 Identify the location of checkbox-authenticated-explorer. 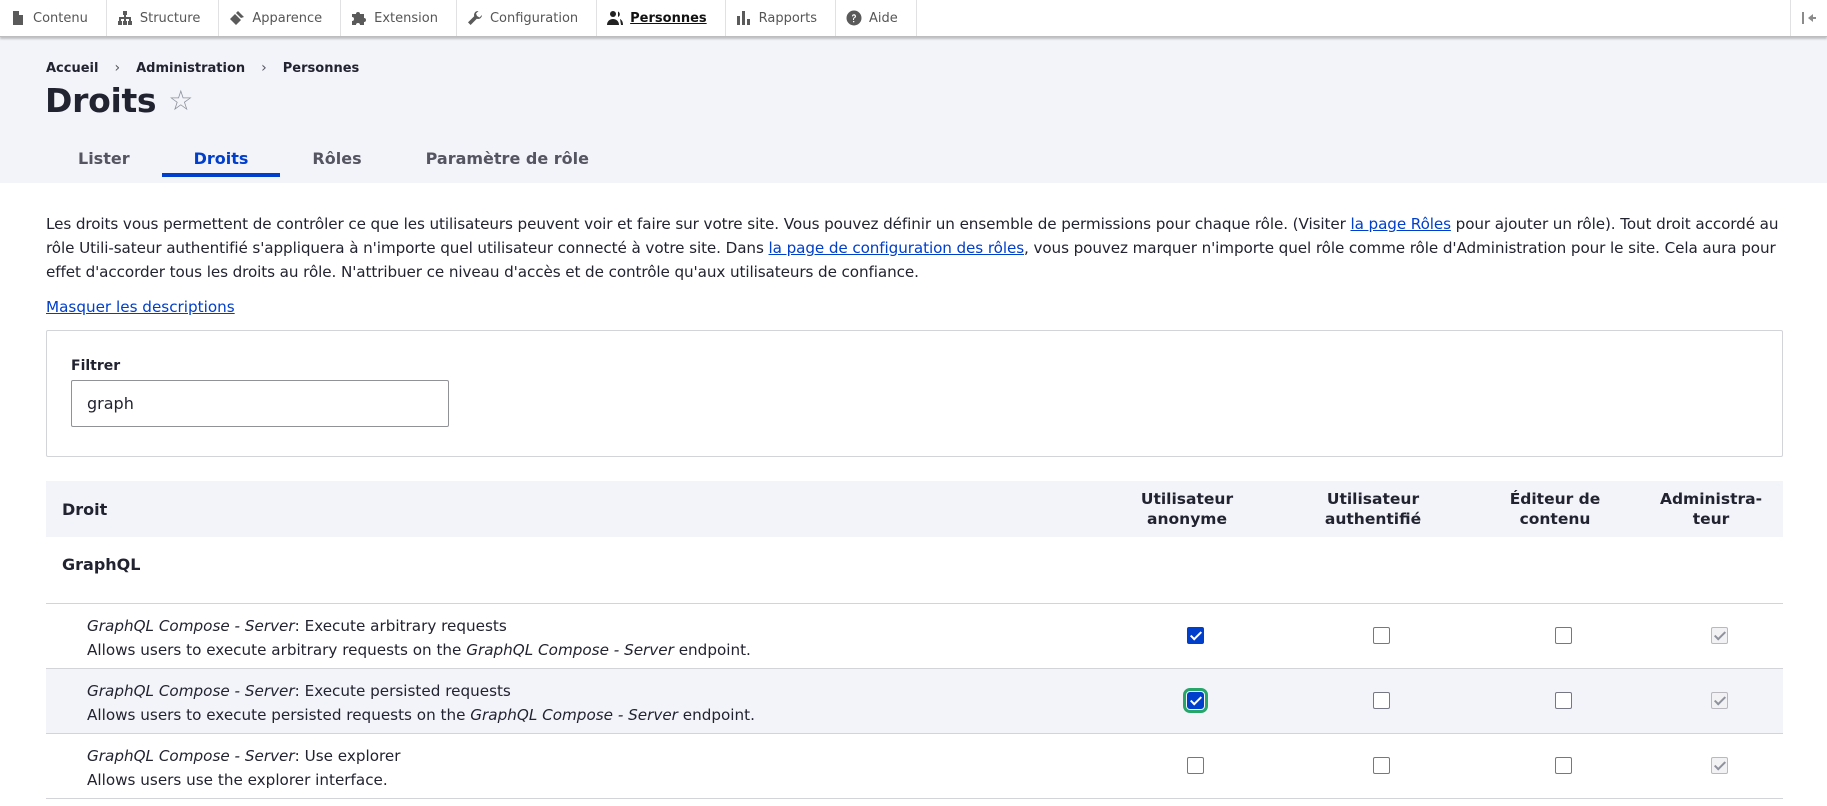
(1381, 765).